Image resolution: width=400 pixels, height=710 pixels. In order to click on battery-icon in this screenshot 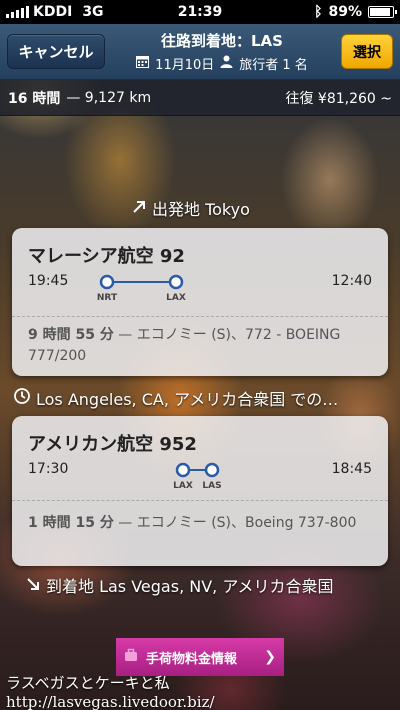, I will do `click(382, 12)`.